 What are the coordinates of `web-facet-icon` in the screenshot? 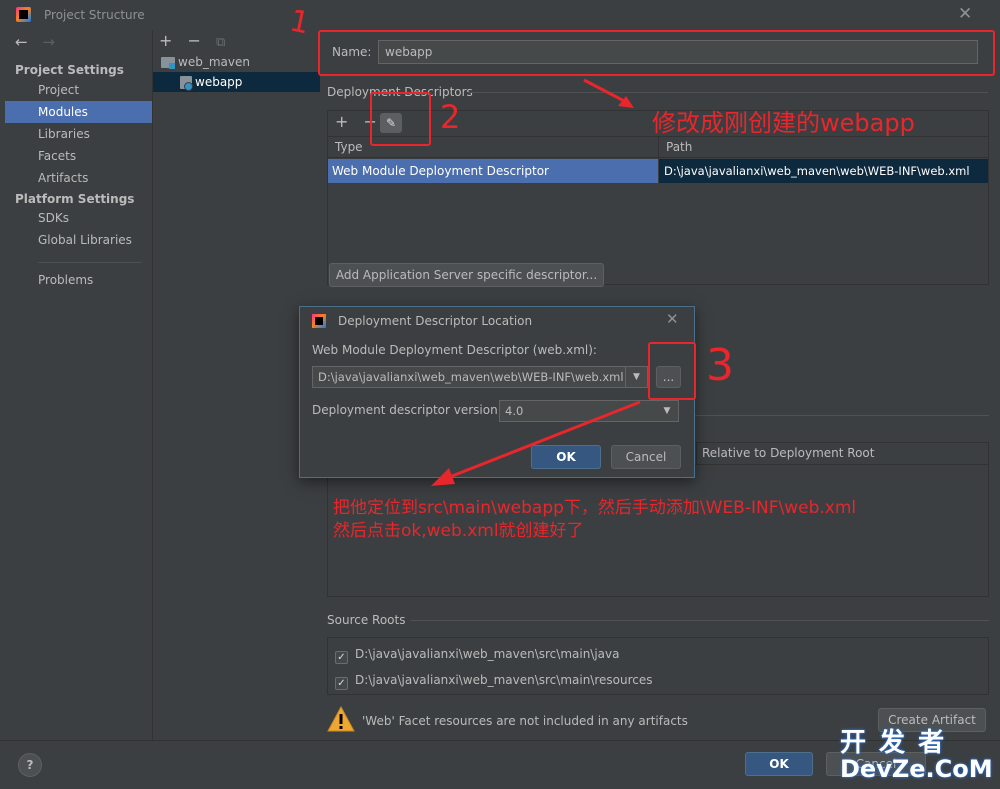 It's located at (186, 83).